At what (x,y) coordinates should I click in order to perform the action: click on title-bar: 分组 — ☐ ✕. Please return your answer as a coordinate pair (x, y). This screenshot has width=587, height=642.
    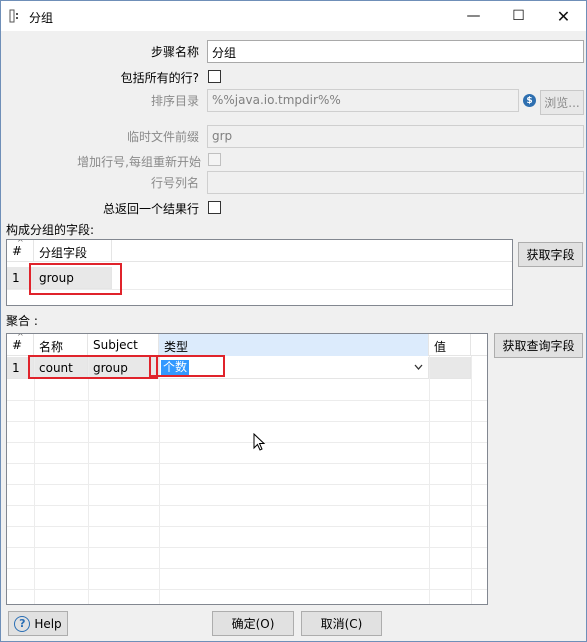
    Looking at the image, I should click on (293, 16).